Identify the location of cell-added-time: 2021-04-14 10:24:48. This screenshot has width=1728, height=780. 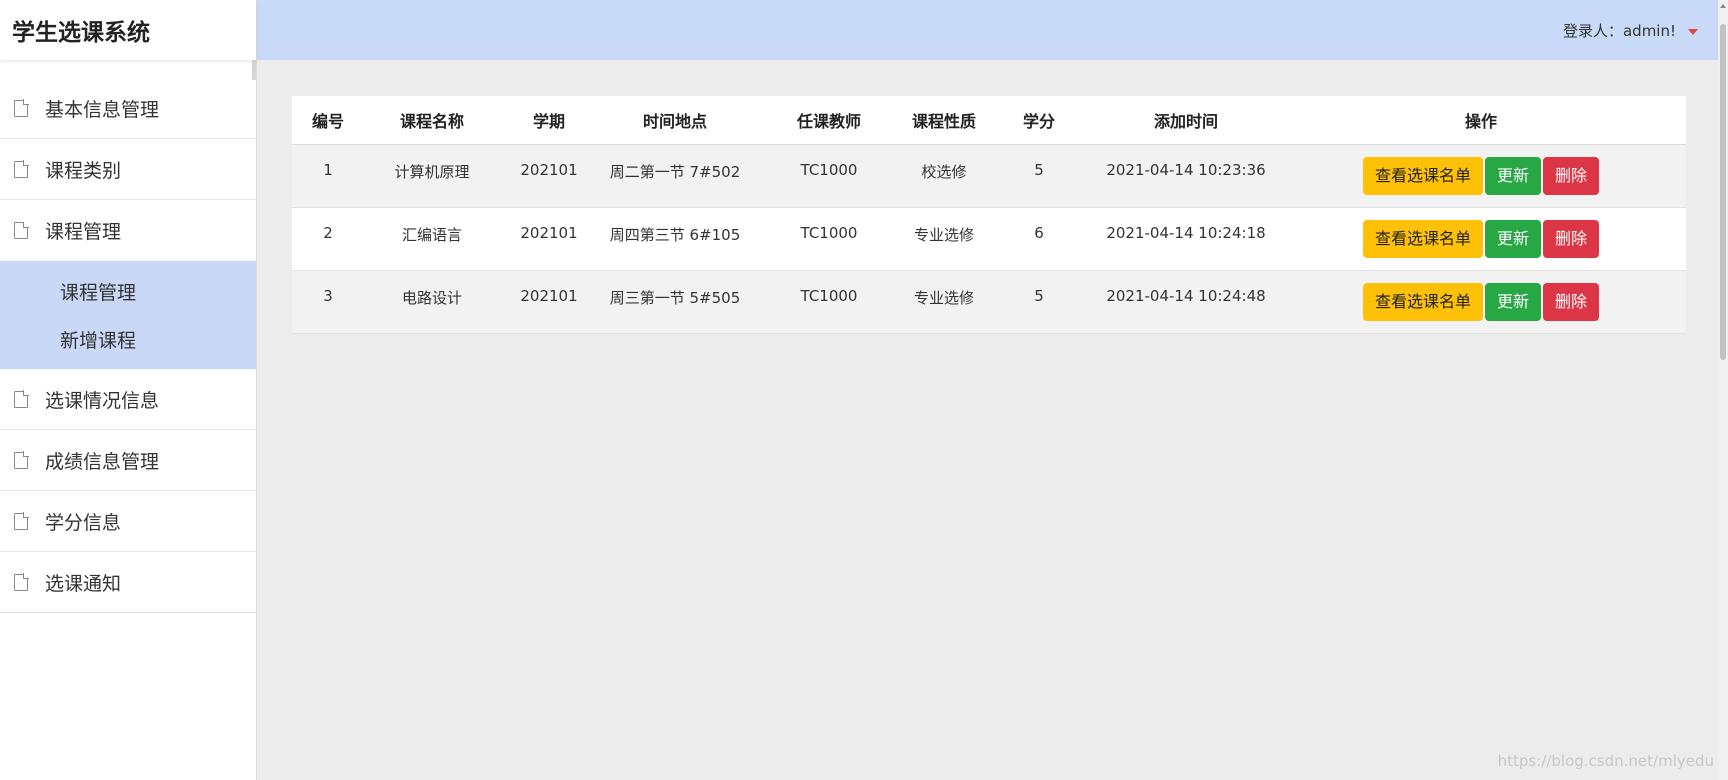
(1186, 302).